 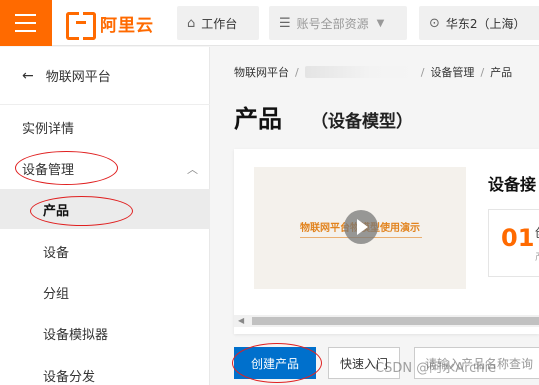 I want to click on back-label: 物联网平台, so click(x=78, y=77).